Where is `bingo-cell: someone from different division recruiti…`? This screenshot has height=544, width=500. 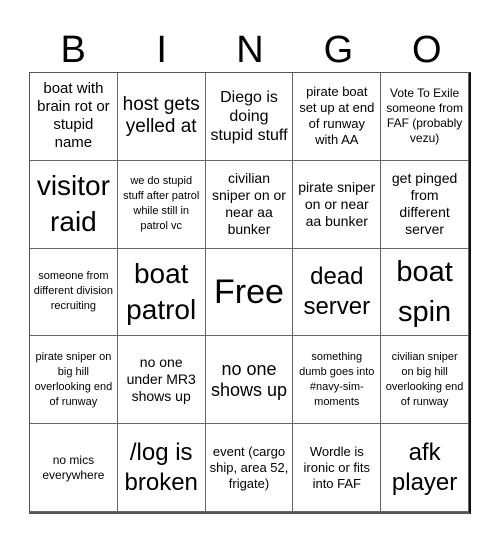
bingo-cell: someone from different division recruiti… is located at coordinates (74, 292).